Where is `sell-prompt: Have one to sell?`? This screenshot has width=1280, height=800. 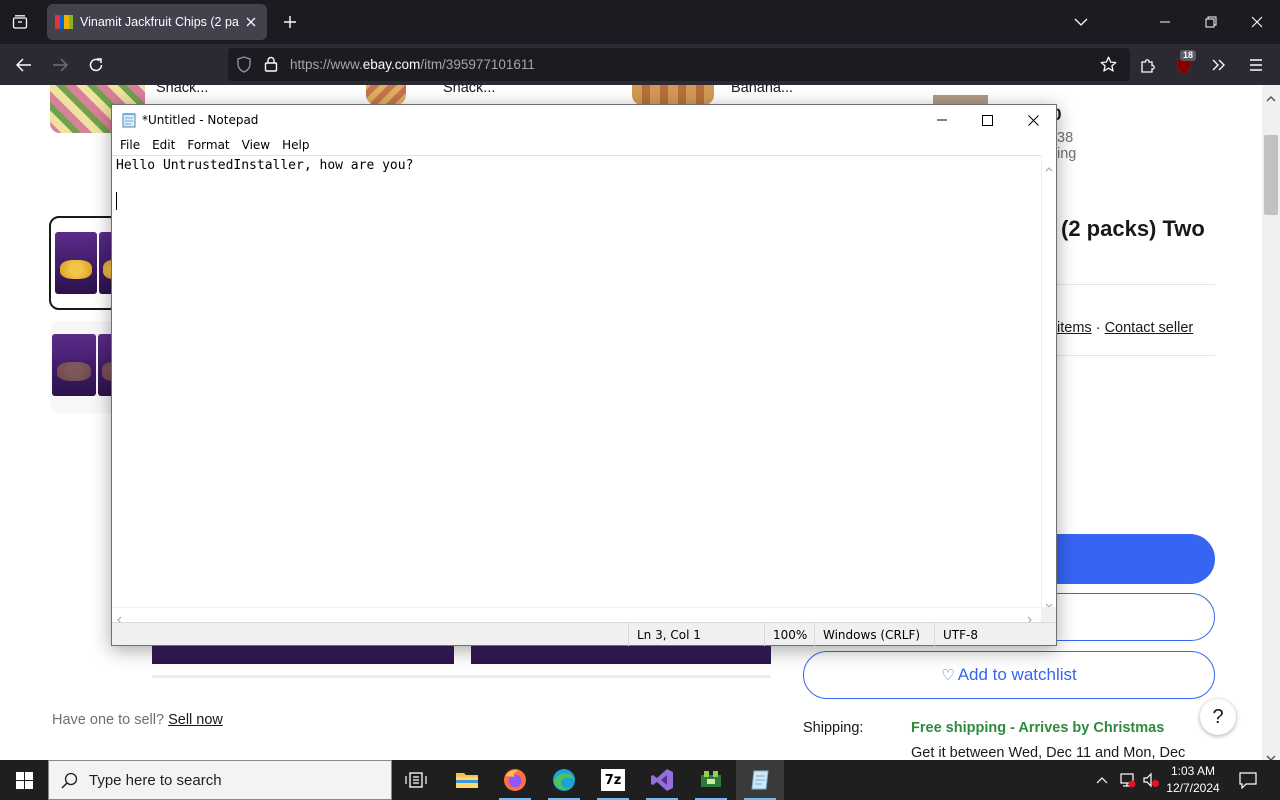 sell-prompt: Have one to sell? is located at coordinates (108, 720).